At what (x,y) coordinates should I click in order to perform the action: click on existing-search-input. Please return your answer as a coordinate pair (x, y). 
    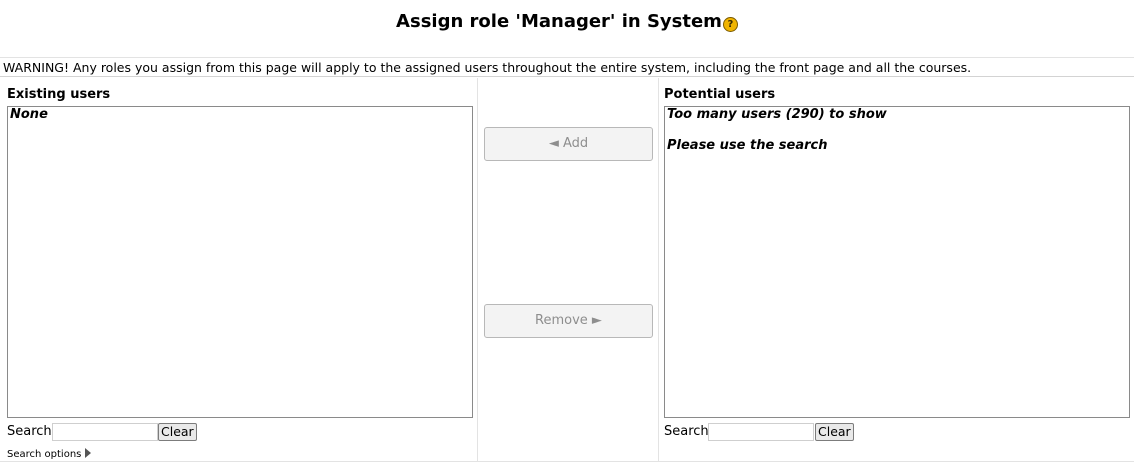
    Looking at the image, I should click on (105, 432).